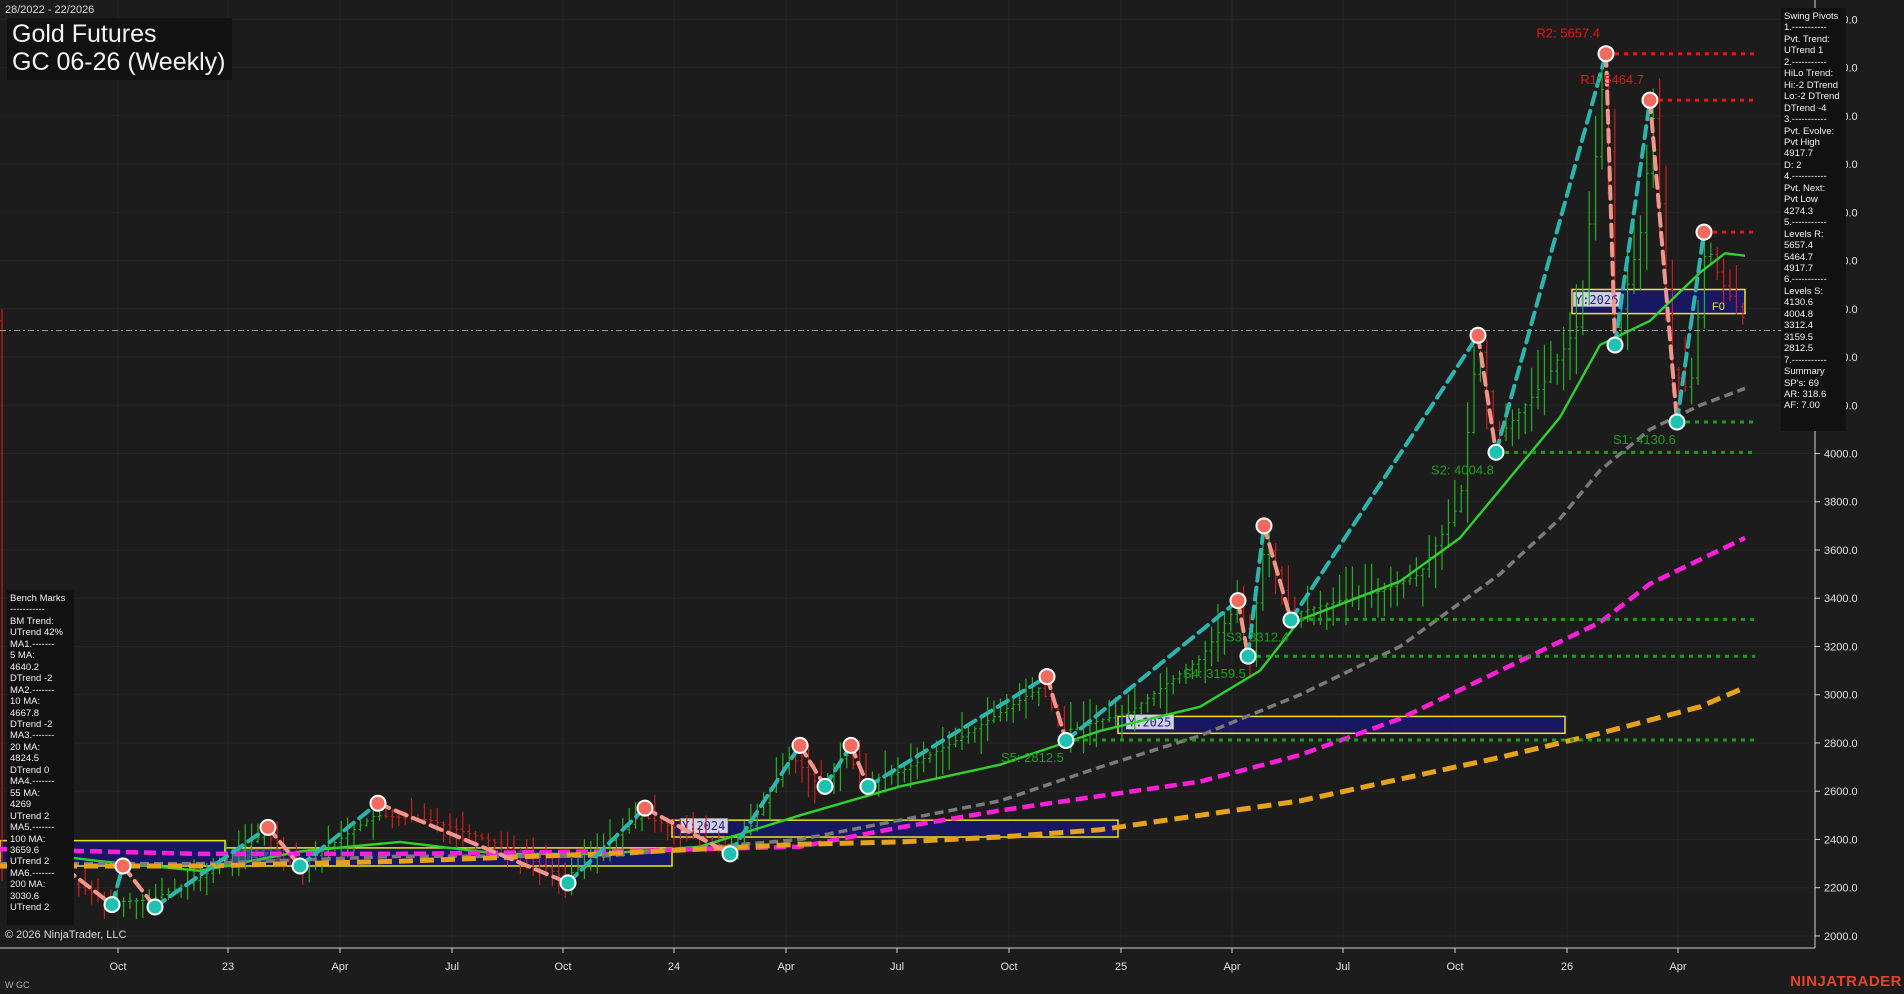  Describe the element at coordinates (1804, 234) in the screenshot. I see `swing-pivots-line: Levels R:` at that location.